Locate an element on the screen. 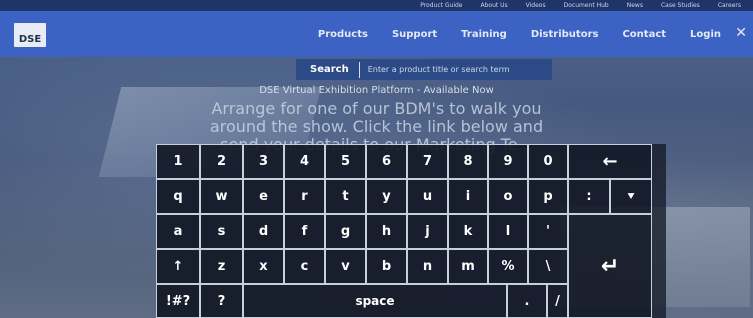 The width and height of the screenshot is (753, 318). topbar-link-case-studies: Case Studies is located at coordinates (680, 5).